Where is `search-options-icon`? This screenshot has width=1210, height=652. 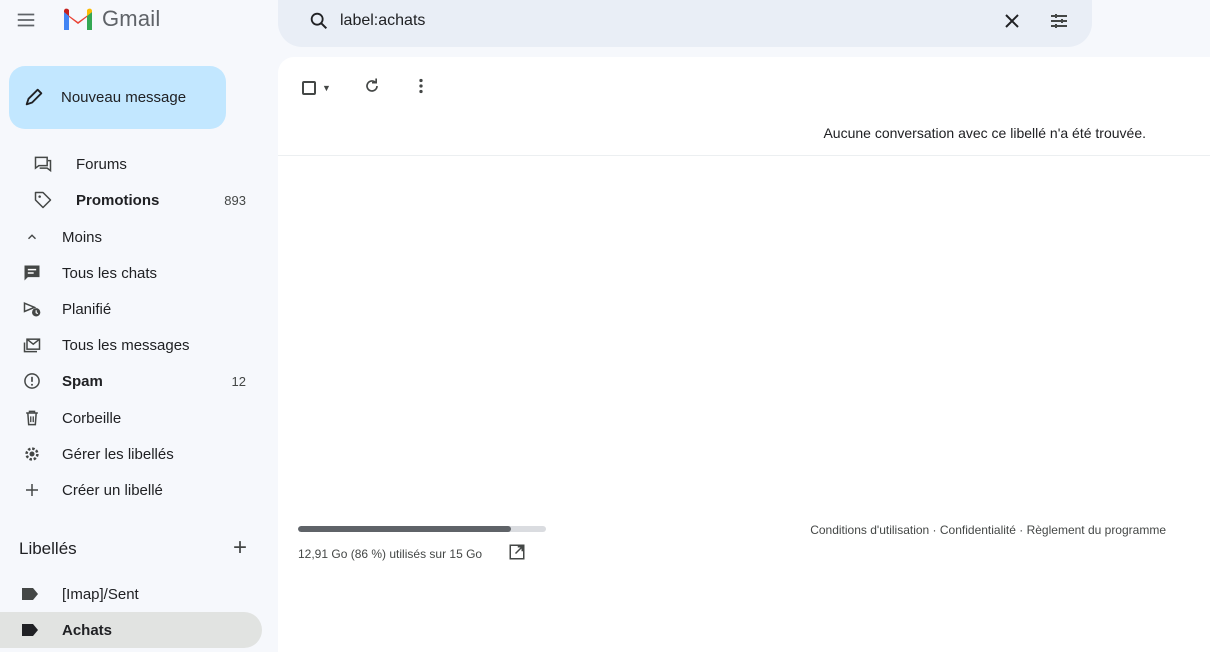
search-options-icon is located at coordinates (1059, 21).